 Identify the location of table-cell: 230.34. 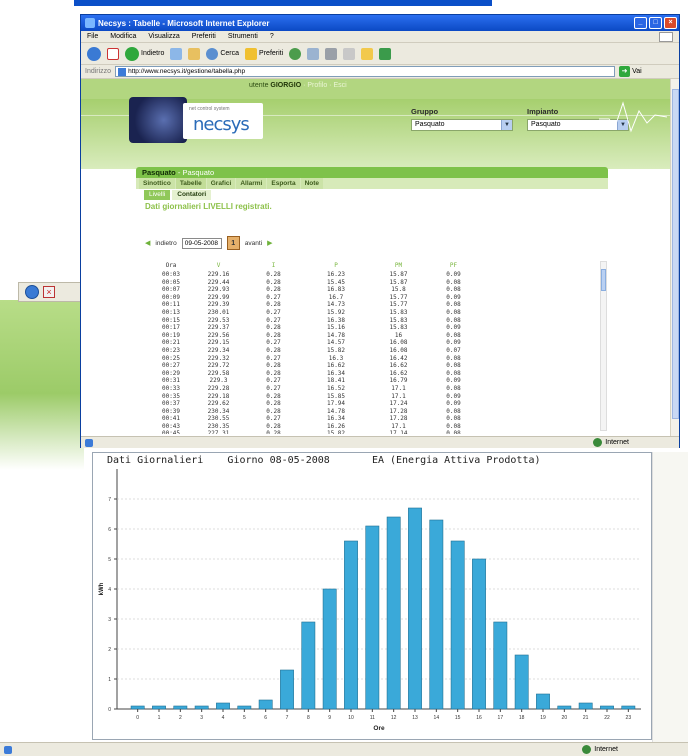
(218, 411).